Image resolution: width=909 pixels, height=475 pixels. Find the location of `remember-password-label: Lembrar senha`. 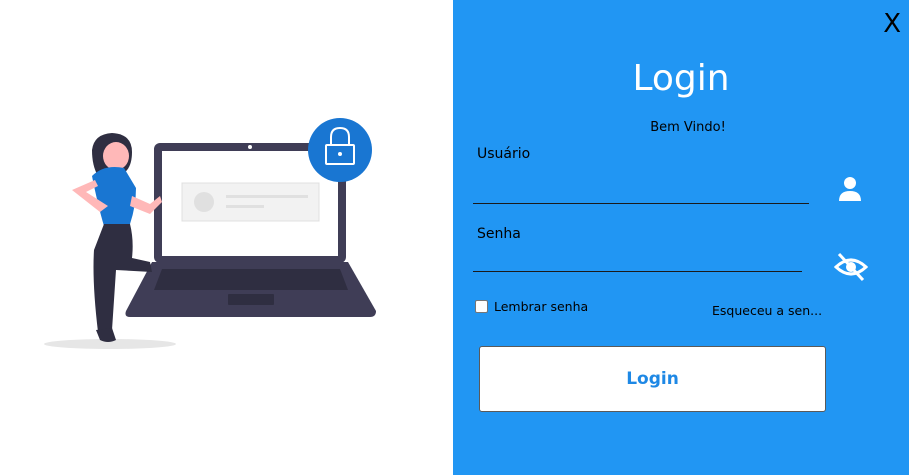

remember-password-label: Lembrar senha is located at coordinates (541, 306).